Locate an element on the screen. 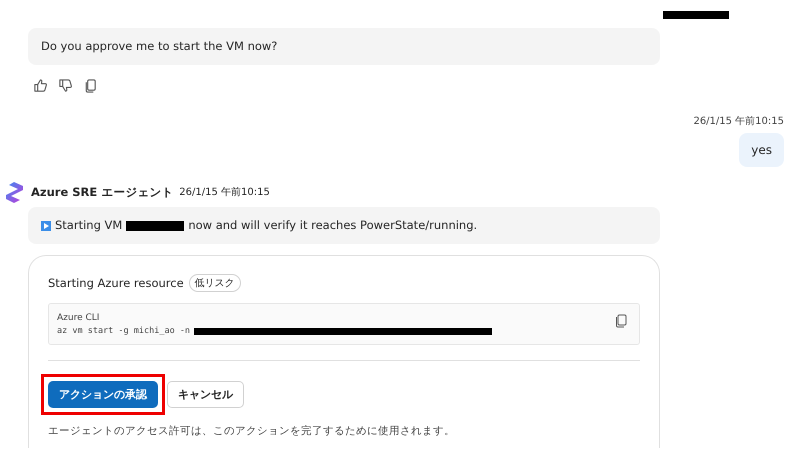 The height and width of the screenshot is (468, 799). code-label: Azure CLI is located at coordinates (78, 318).